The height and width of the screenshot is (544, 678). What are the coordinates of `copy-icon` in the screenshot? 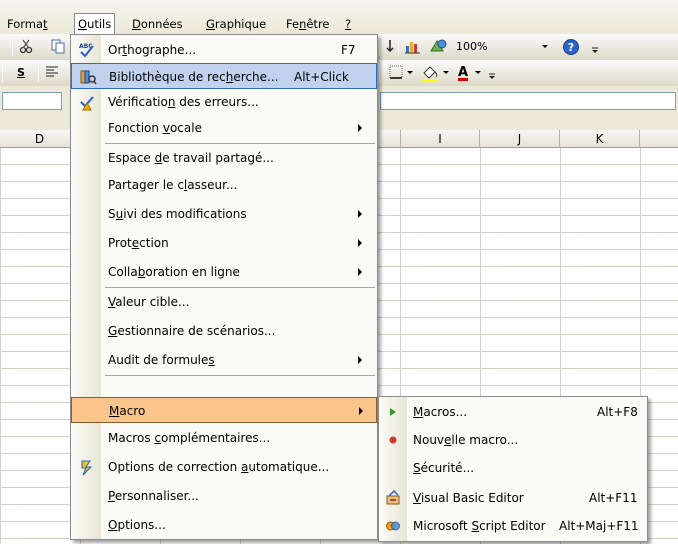 It's located at (58, 47).